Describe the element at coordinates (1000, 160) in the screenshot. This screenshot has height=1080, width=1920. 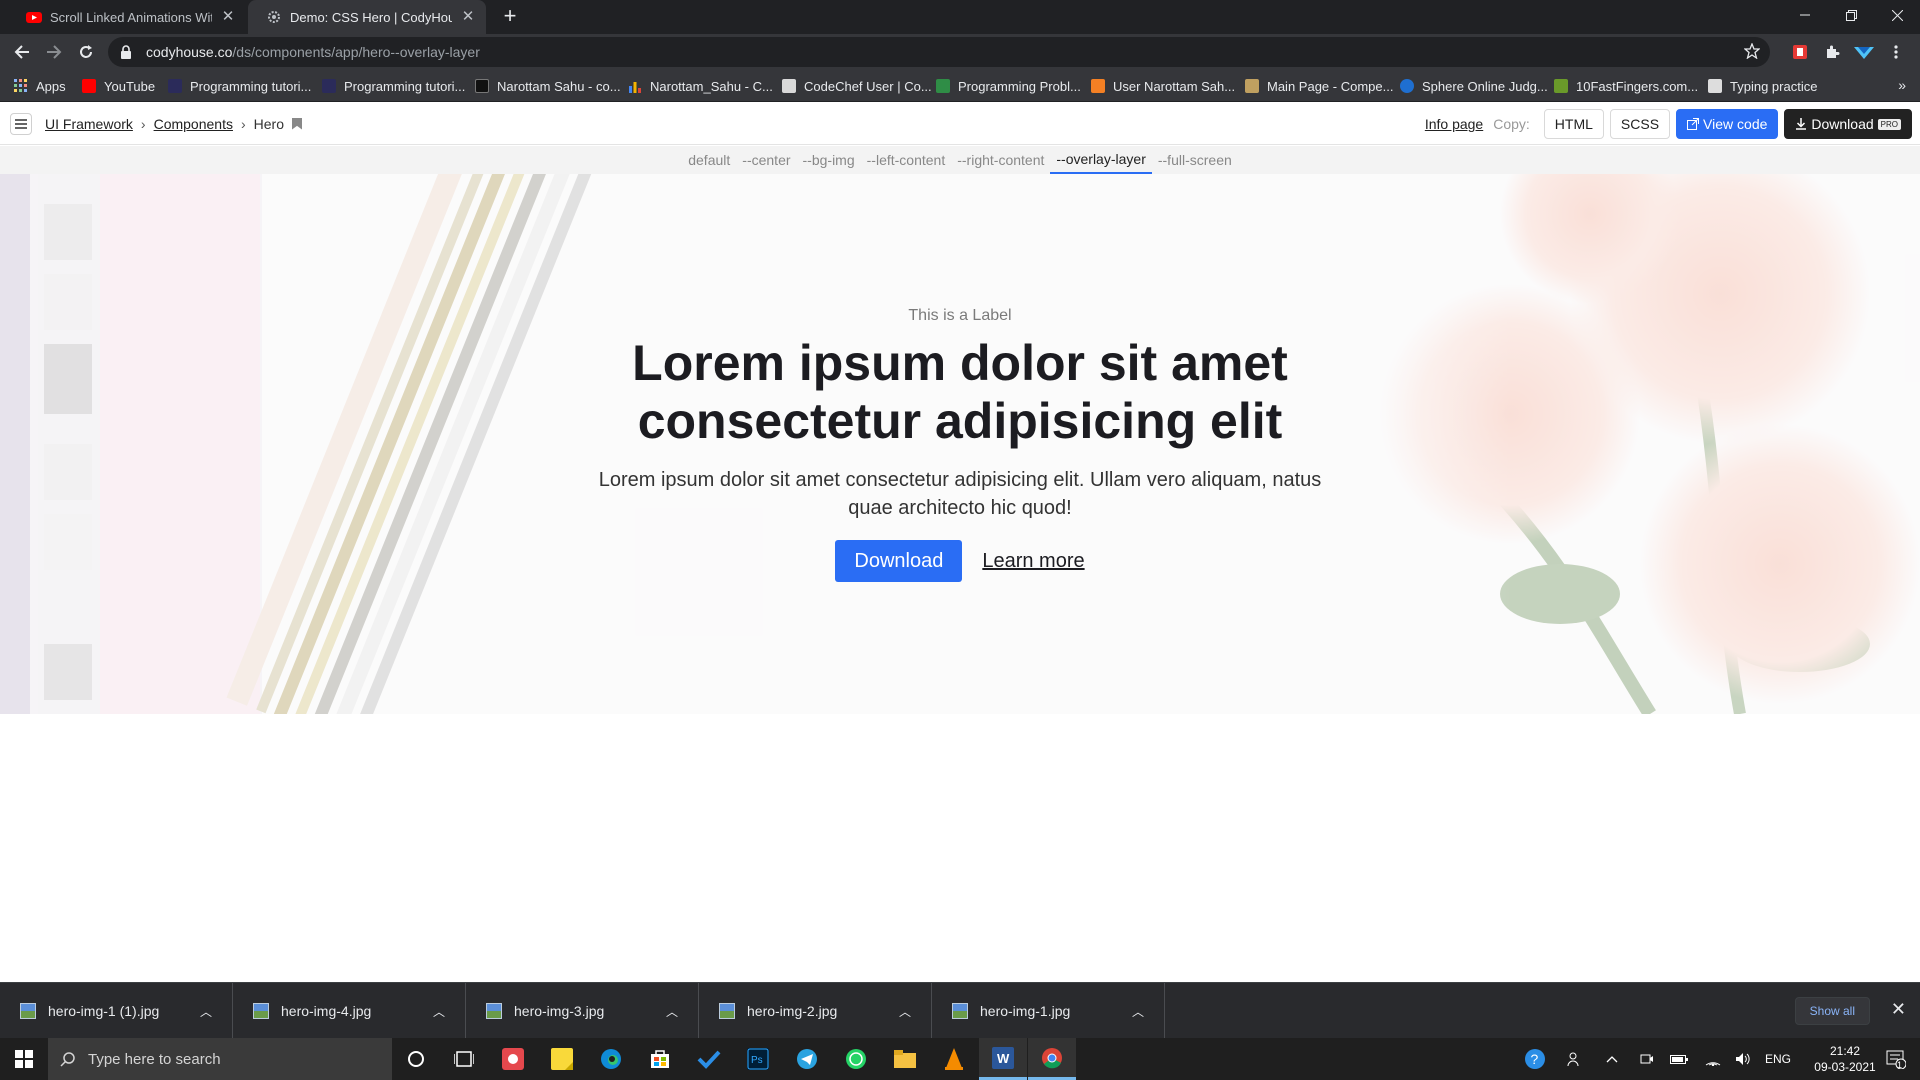
I see `variant-tab-right-content: --right-content` at that location.